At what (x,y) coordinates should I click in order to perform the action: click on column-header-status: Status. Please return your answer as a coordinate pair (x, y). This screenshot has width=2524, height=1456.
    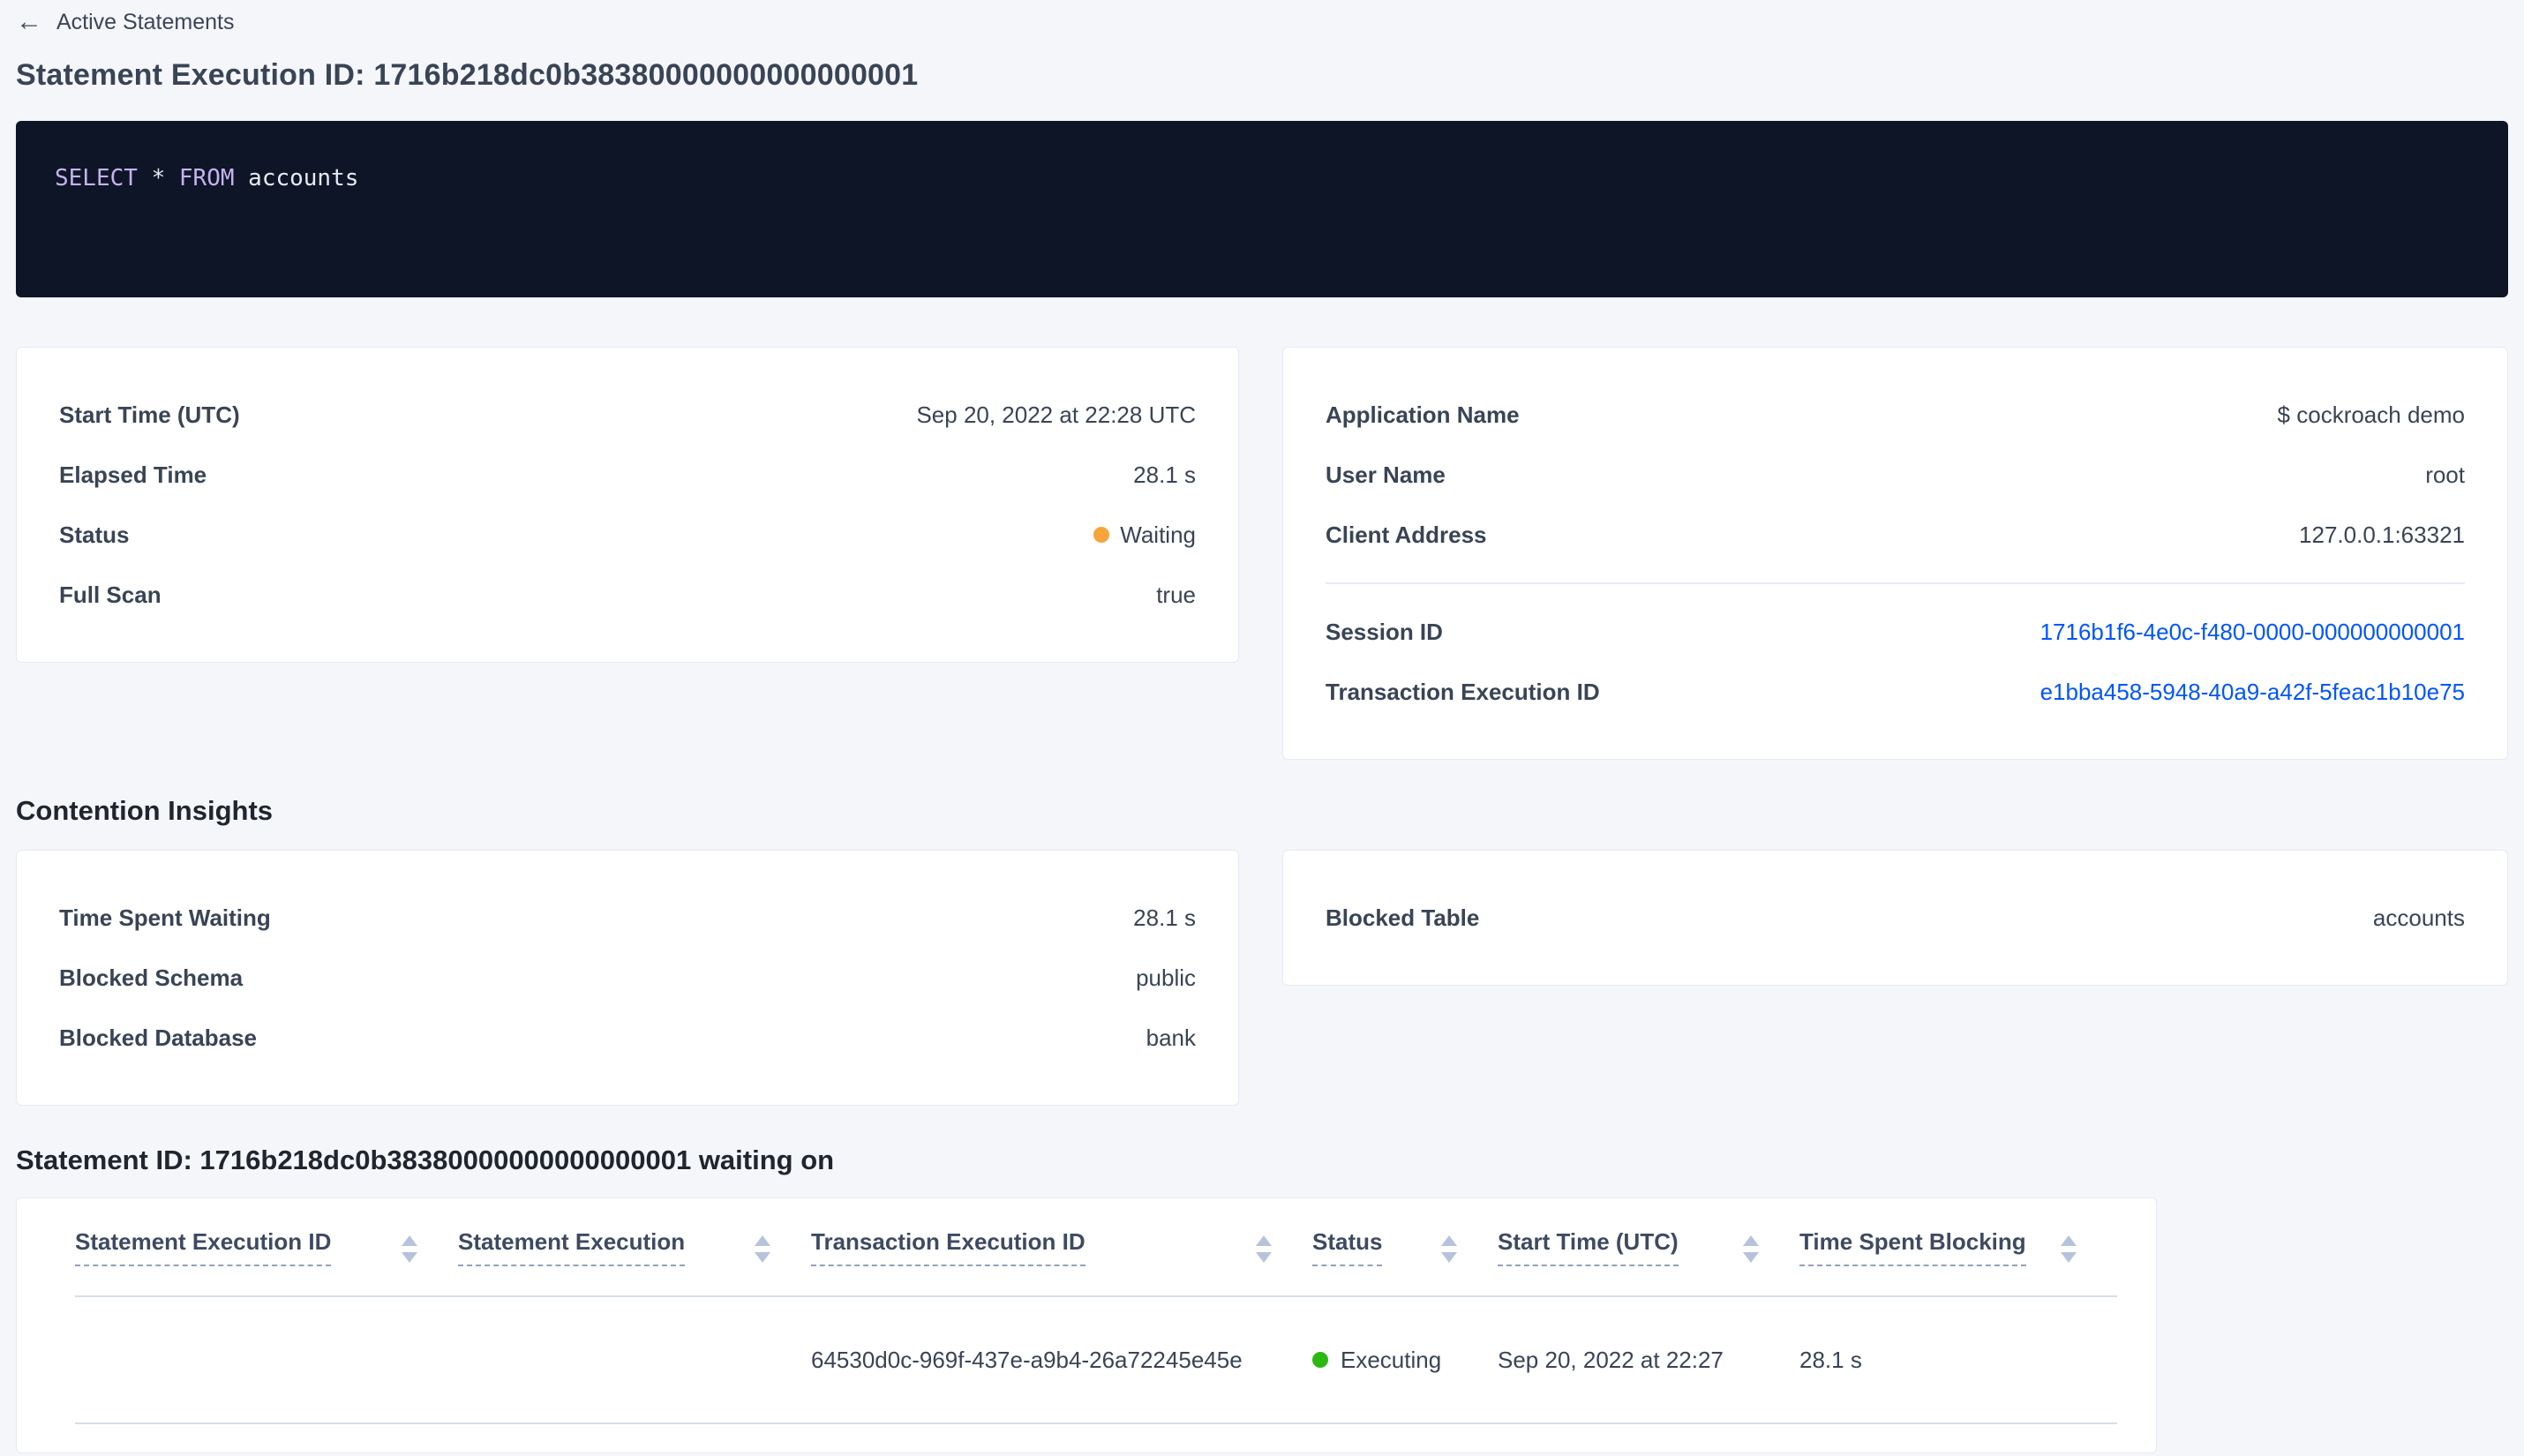
    Looking at the image, I should click on (1405, 1247).